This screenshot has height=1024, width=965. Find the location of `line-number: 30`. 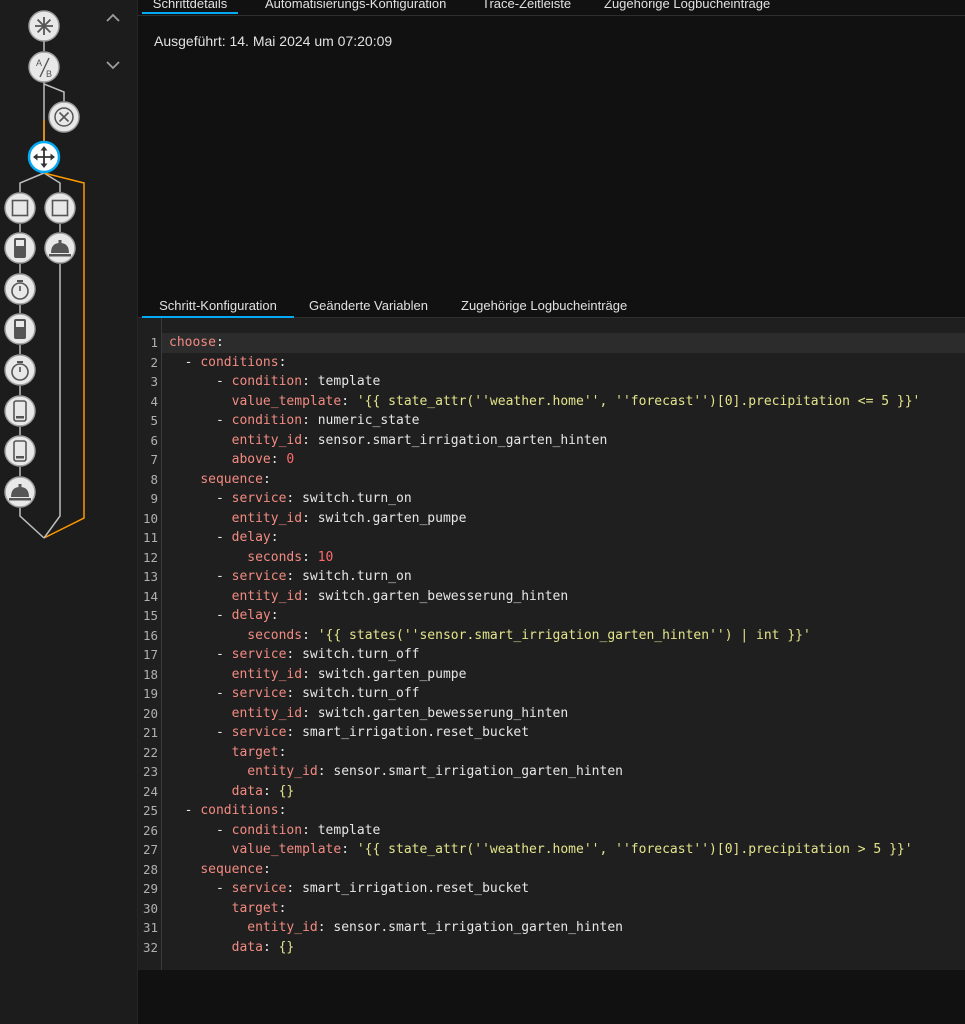

line-number: 30 is located at coordinates (150, 908).